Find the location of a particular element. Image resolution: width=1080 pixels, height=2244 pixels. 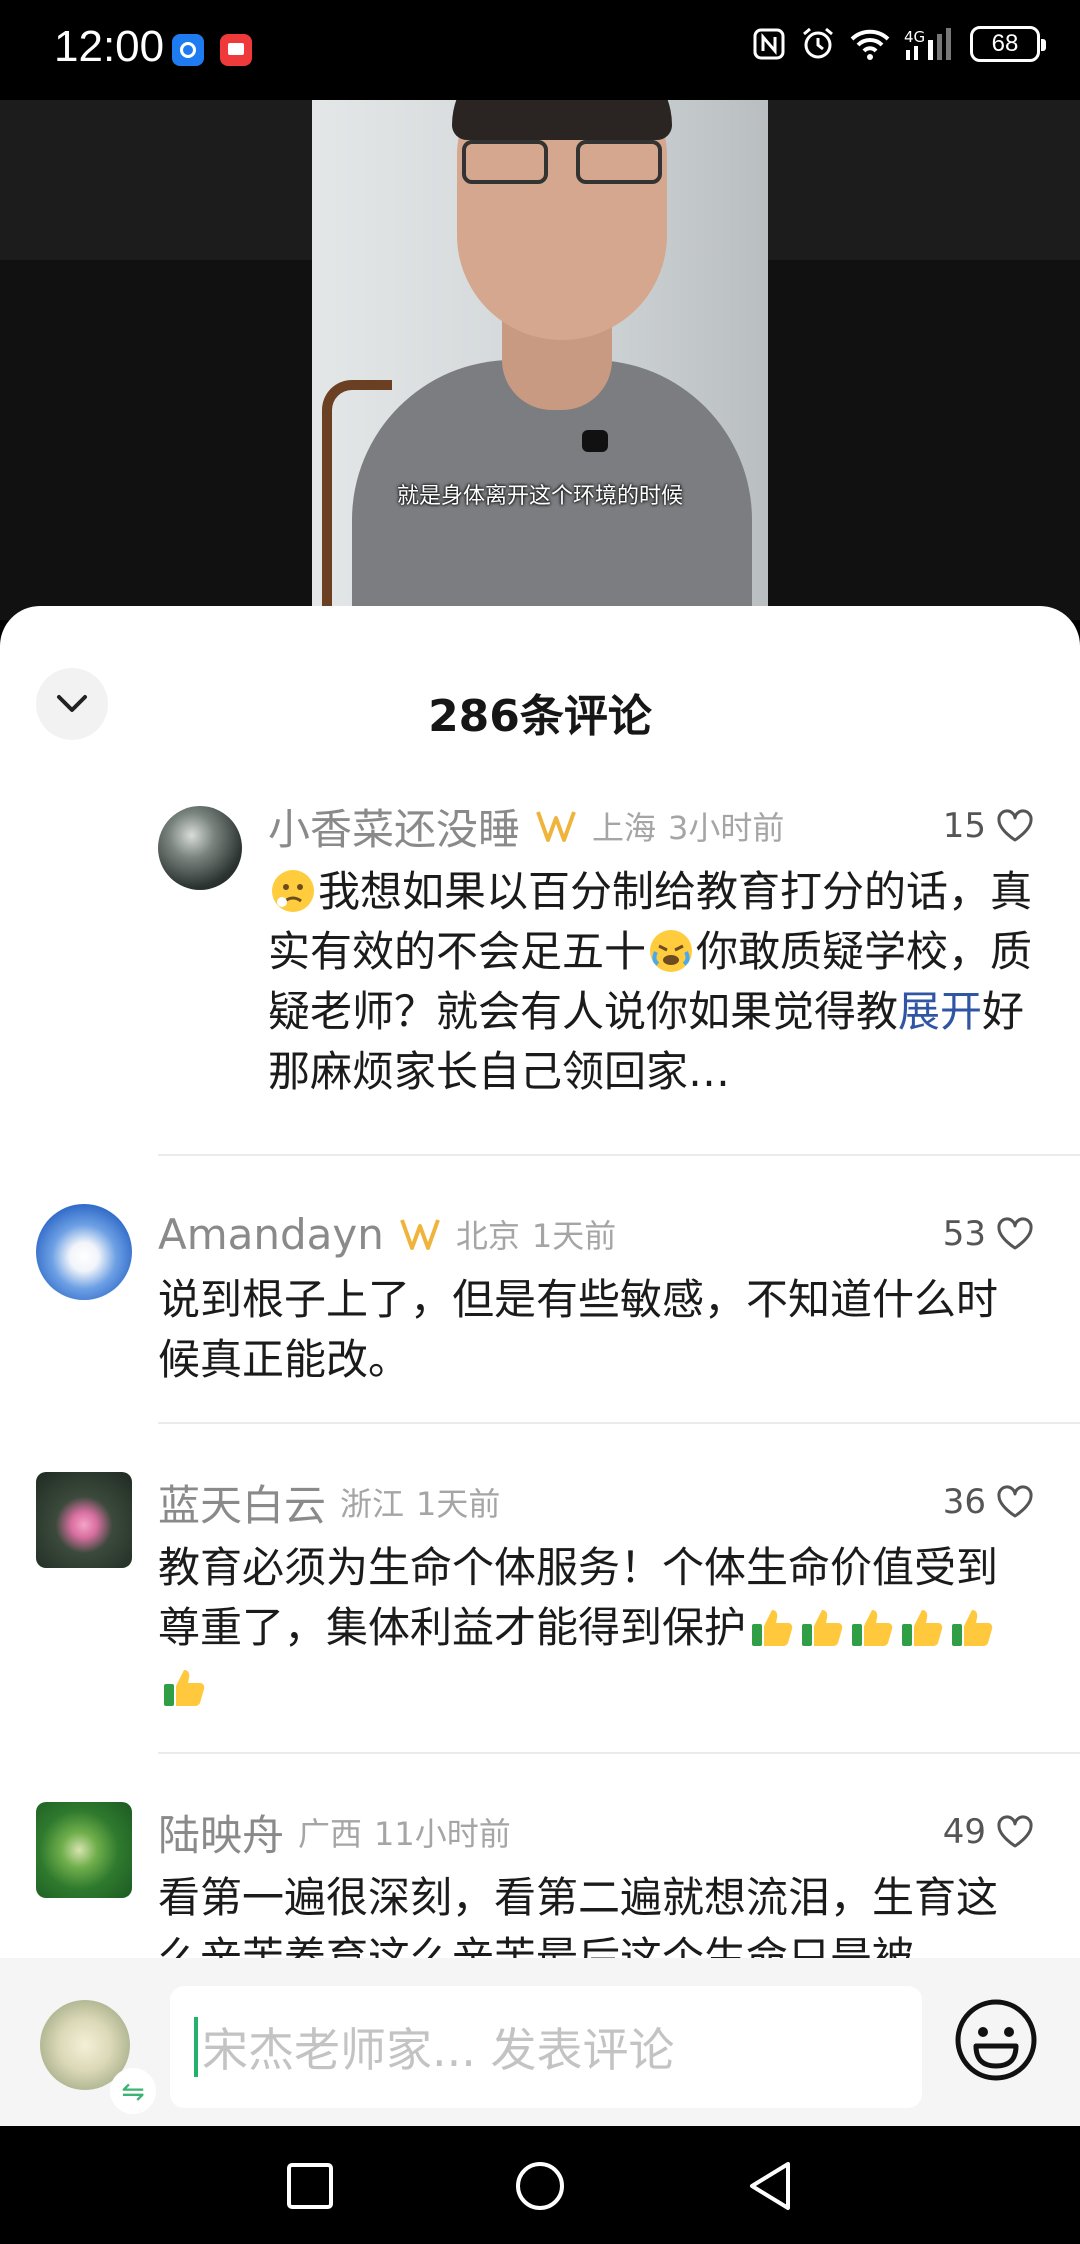

like-count: 49 is located at coordinates (964, 1832).